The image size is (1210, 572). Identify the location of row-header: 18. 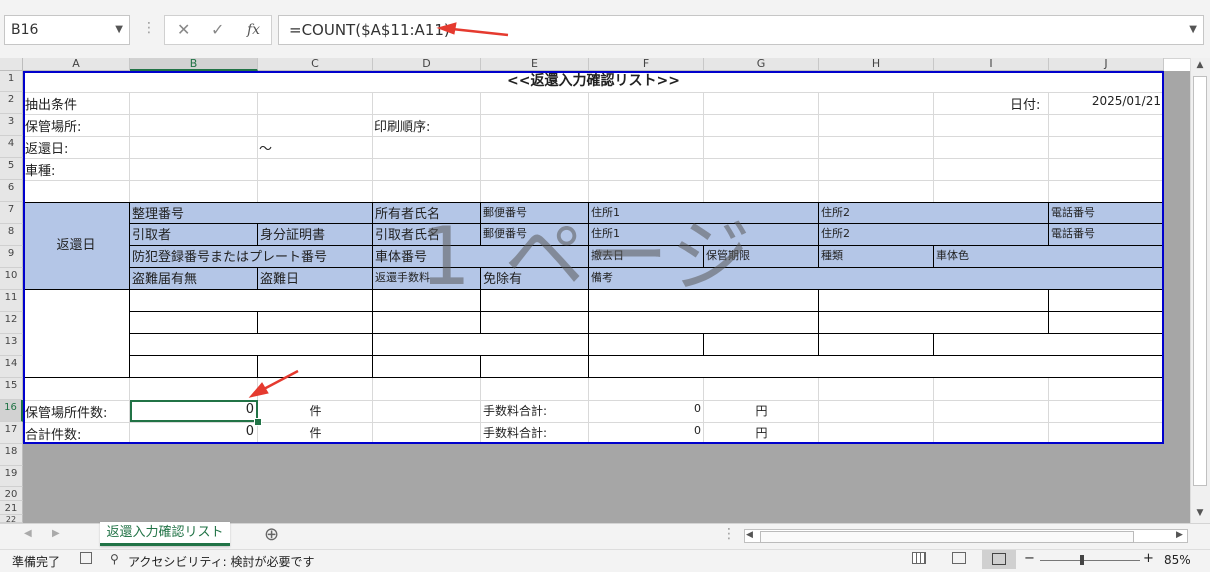
(11, 455).